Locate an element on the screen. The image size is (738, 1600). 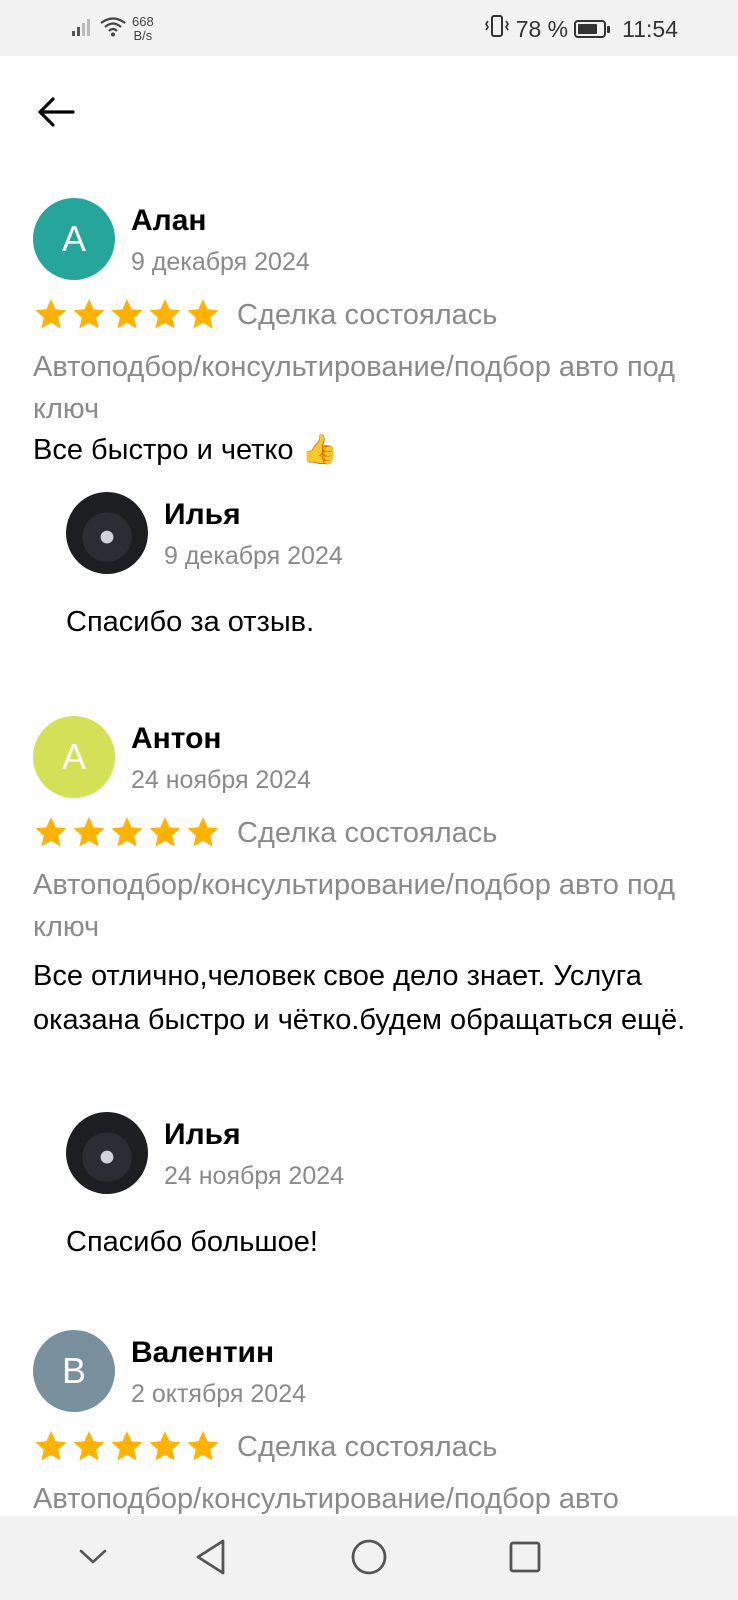
reviewer-name: Валентин is located at coordinates (203, 1352).